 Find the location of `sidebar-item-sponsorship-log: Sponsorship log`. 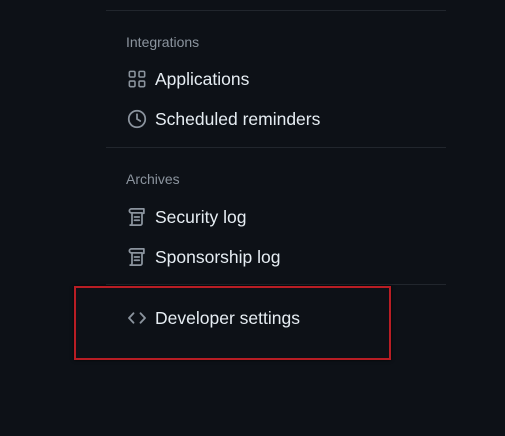

sidebar-item-sponsorship-log: Sponsorship log is located at coordinates (272, 257).